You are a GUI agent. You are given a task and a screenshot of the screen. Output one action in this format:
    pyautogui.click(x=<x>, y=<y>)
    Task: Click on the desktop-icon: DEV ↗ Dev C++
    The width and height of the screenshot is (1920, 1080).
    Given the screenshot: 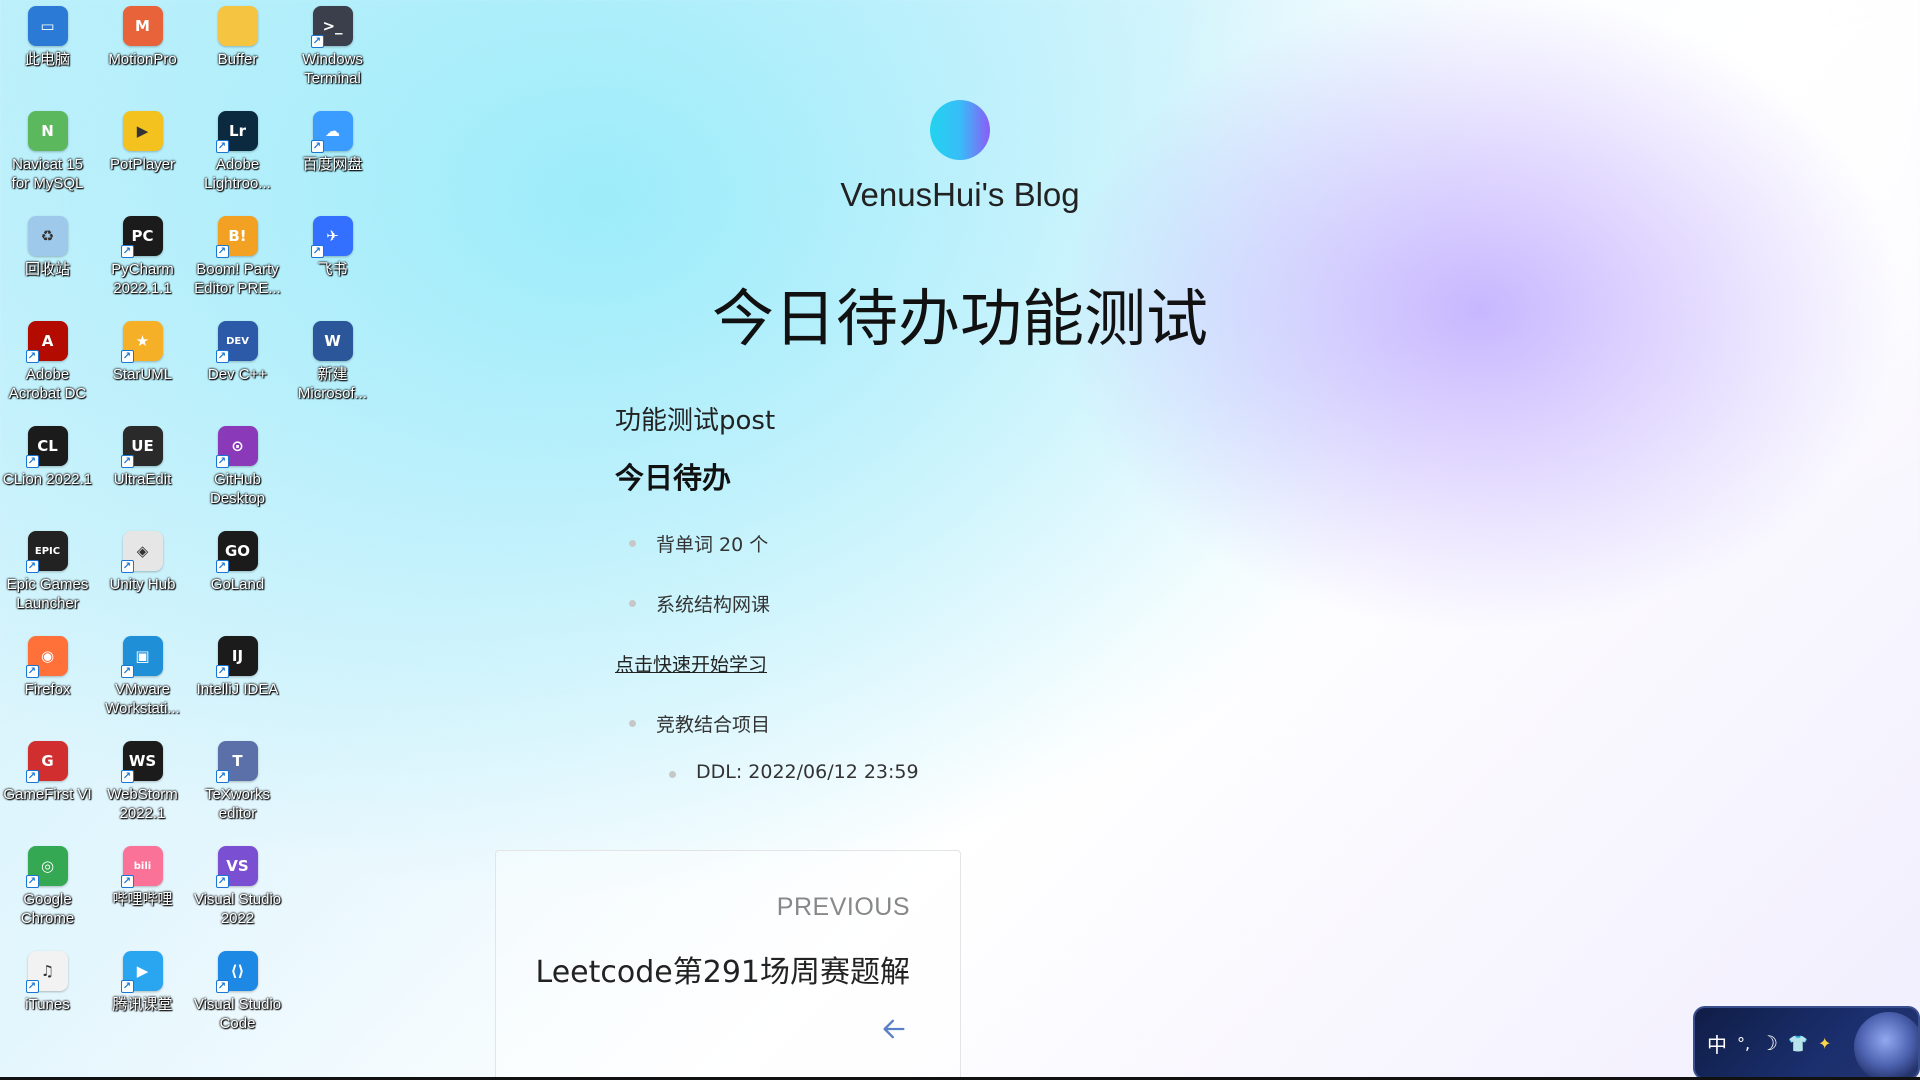 What is the action you would take?
    pyautogui.click(x=237, y=367)
    